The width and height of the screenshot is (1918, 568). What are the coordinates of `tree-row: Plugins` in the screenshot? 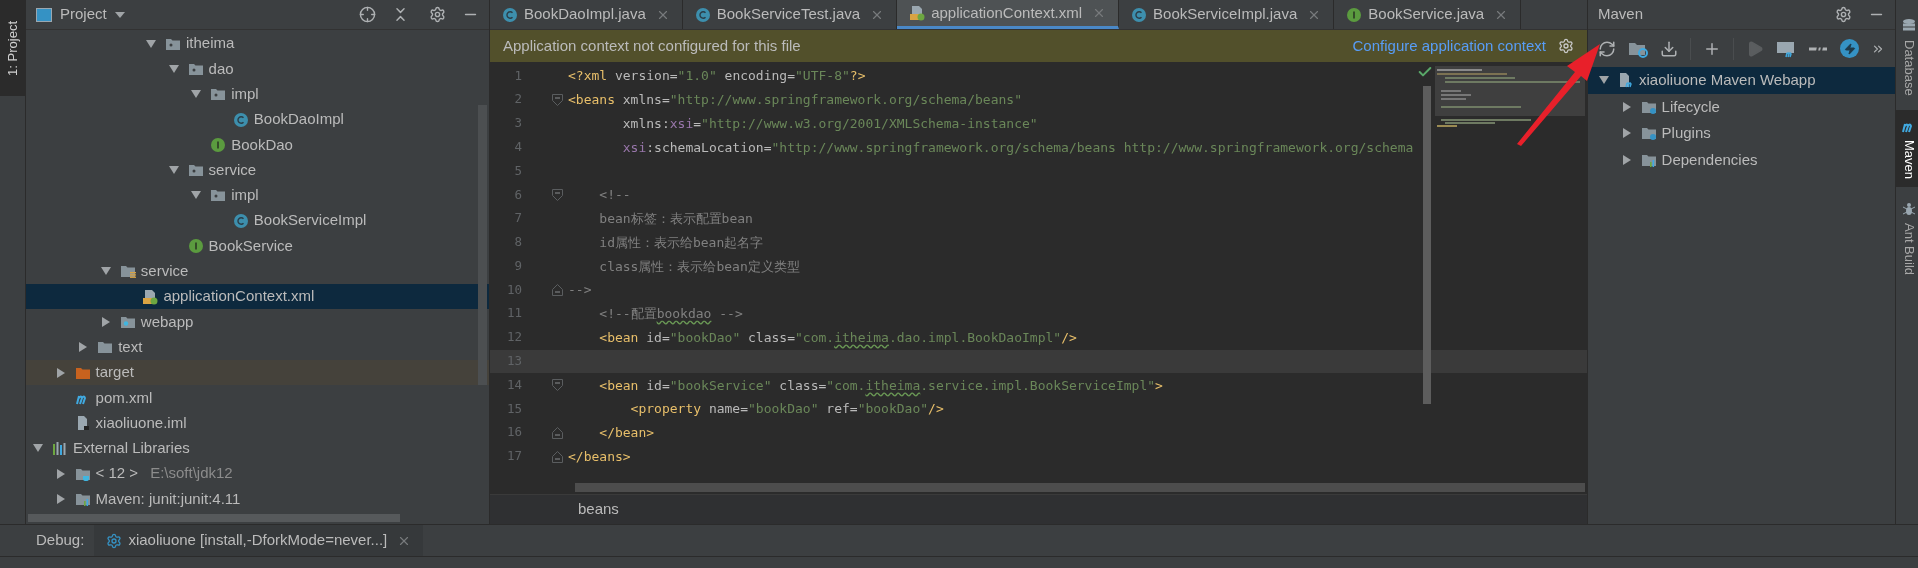 It's located at (1741, 133).